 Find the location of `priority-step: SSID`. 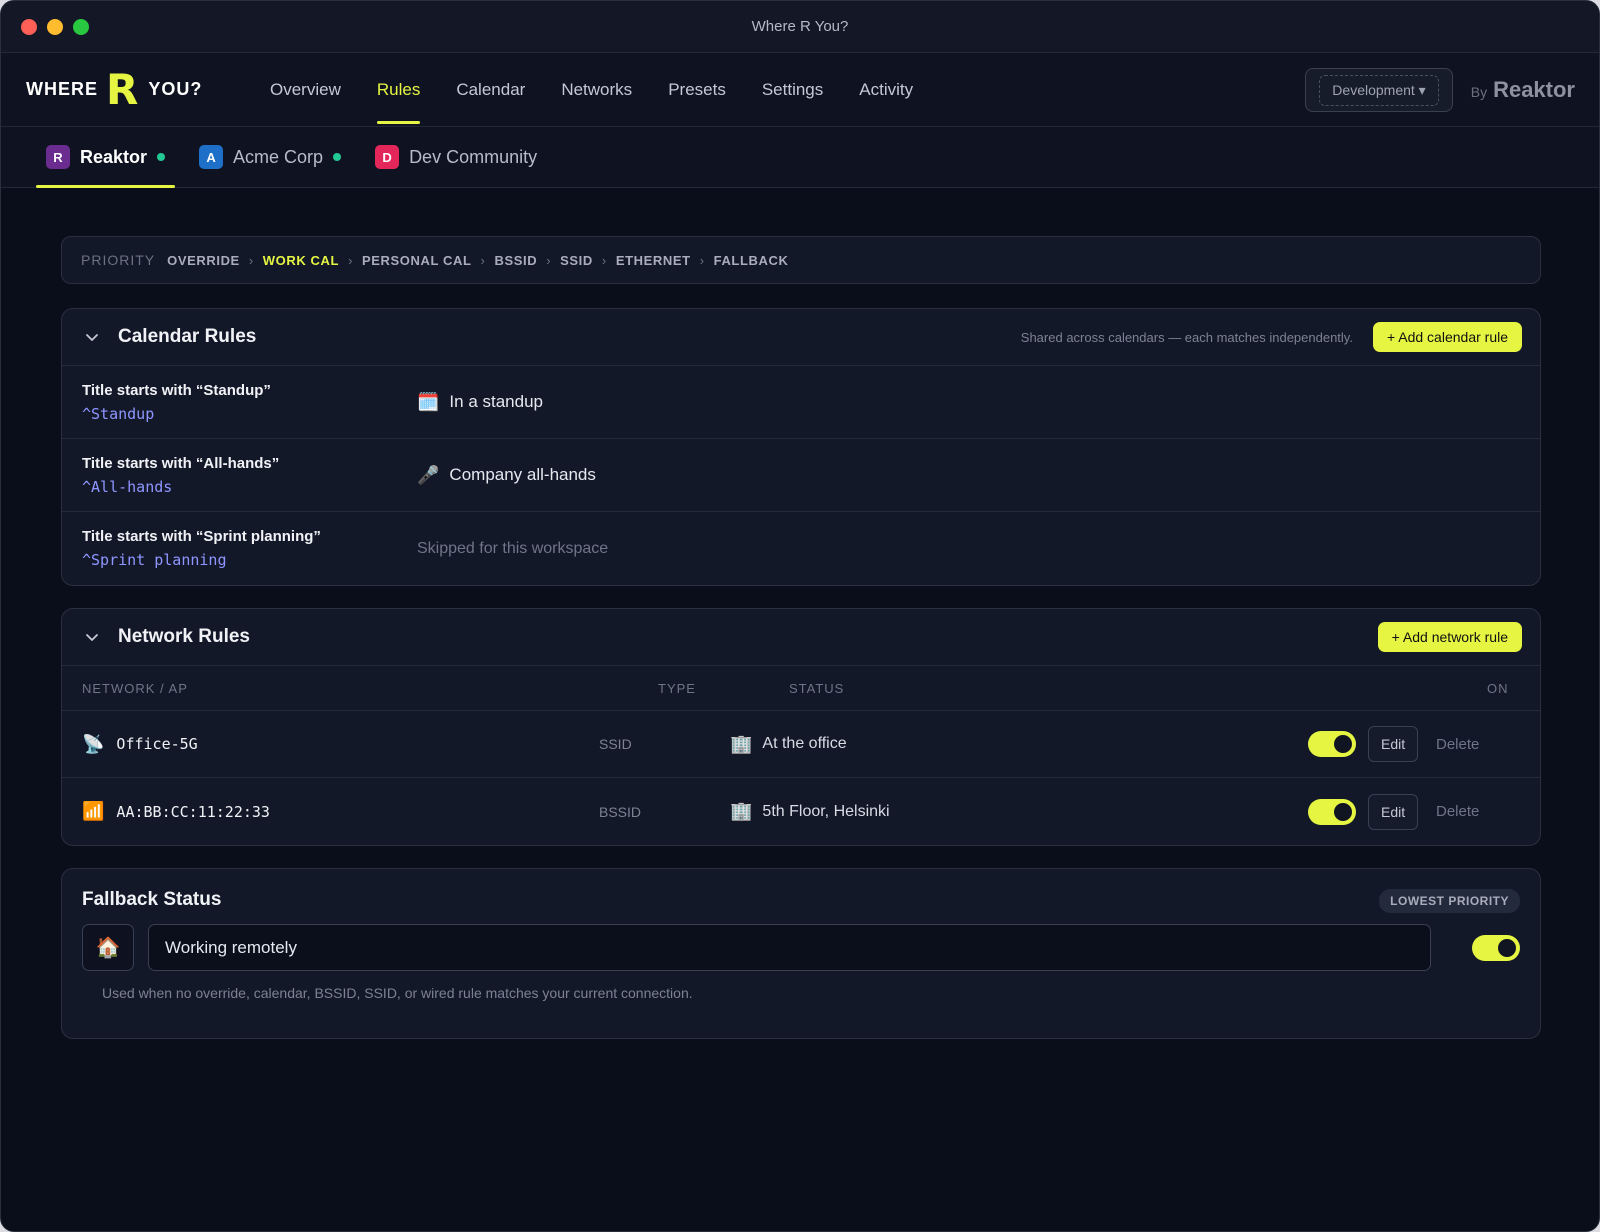

priority-step: SSID is located at coordinates (576, 260).